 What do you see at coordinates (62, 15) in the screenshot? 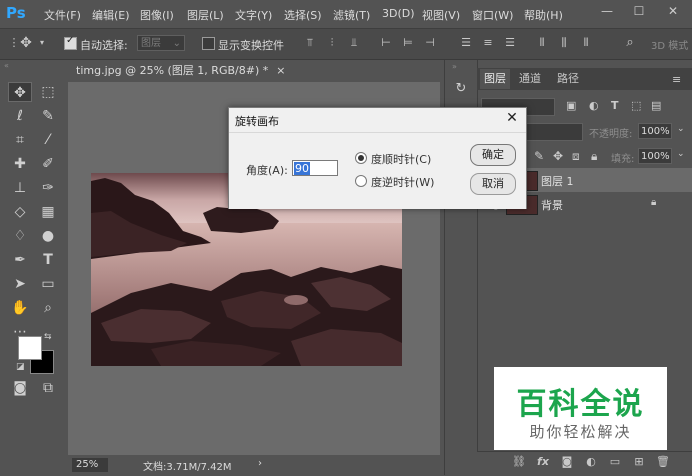
I see `menu-file: 文件(F)` at bounding box center [62, 15].